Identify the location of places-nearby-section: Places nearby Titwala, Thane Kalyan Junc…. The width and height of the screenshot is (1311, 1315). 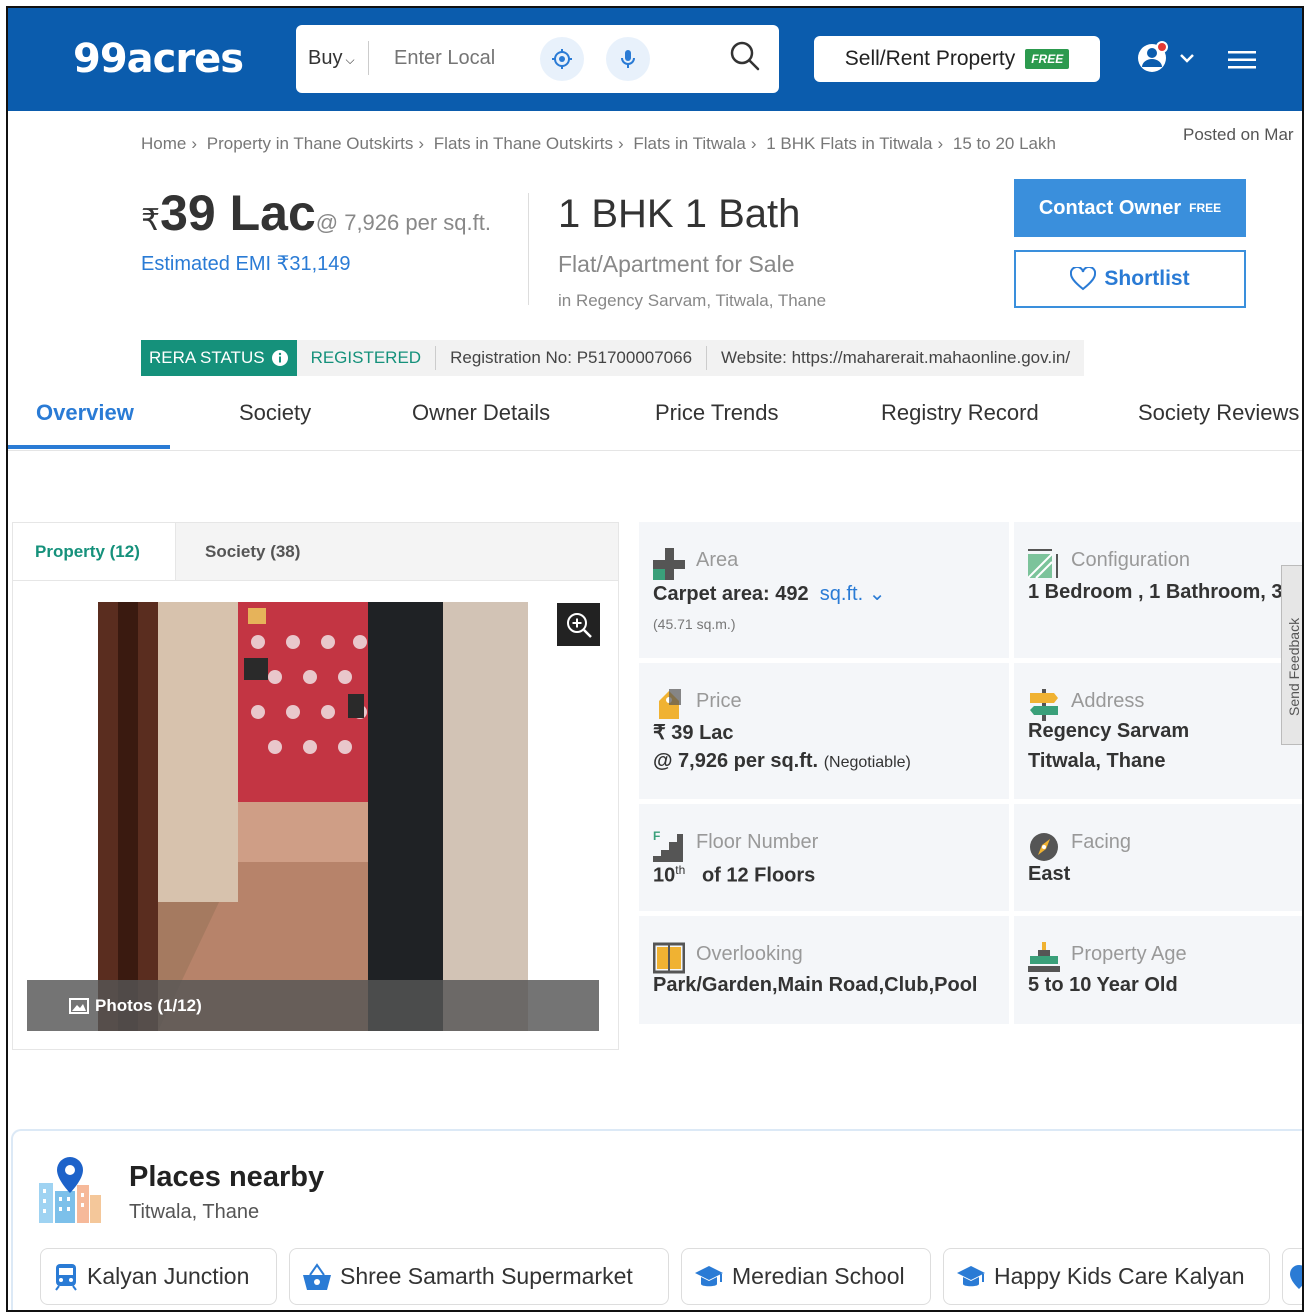
(656, 1219).